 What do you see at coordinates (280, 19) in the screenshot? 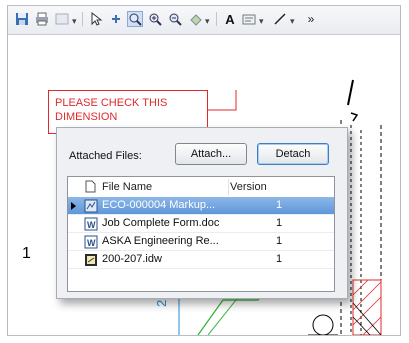
I see `line-icon` at bounding box center [280, 19].